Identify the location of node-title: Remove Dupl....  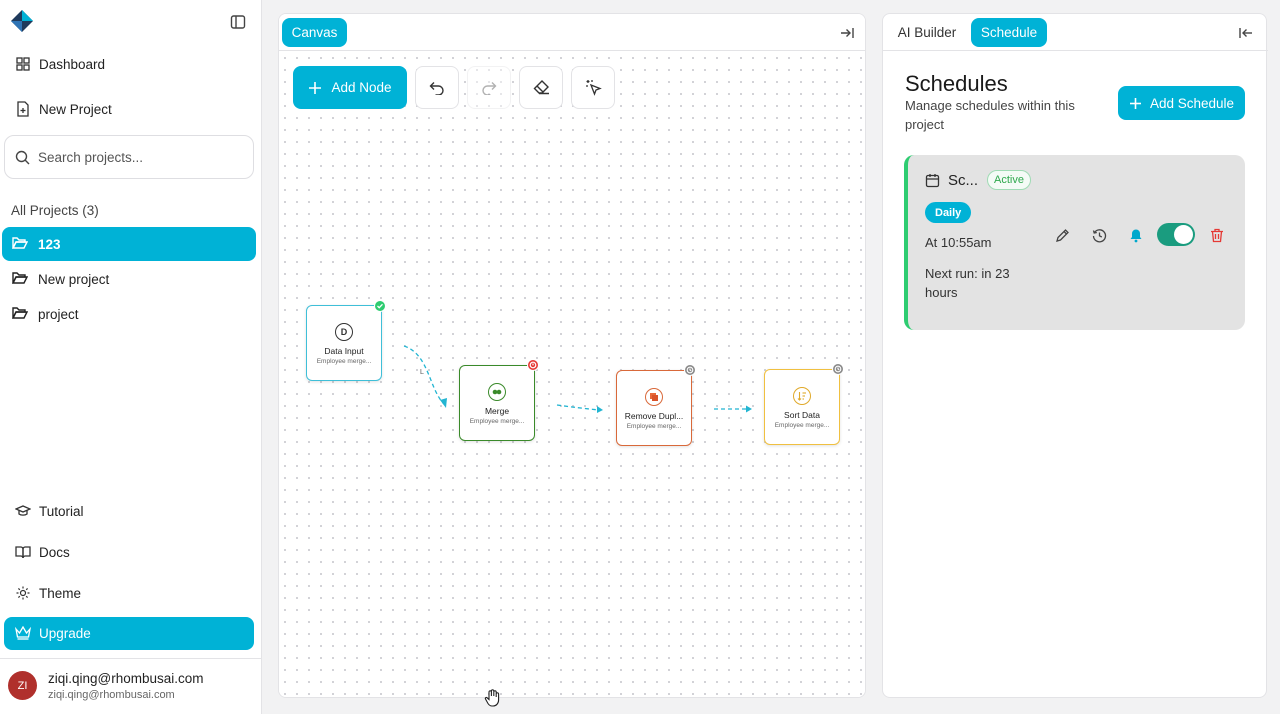
(654, 416).